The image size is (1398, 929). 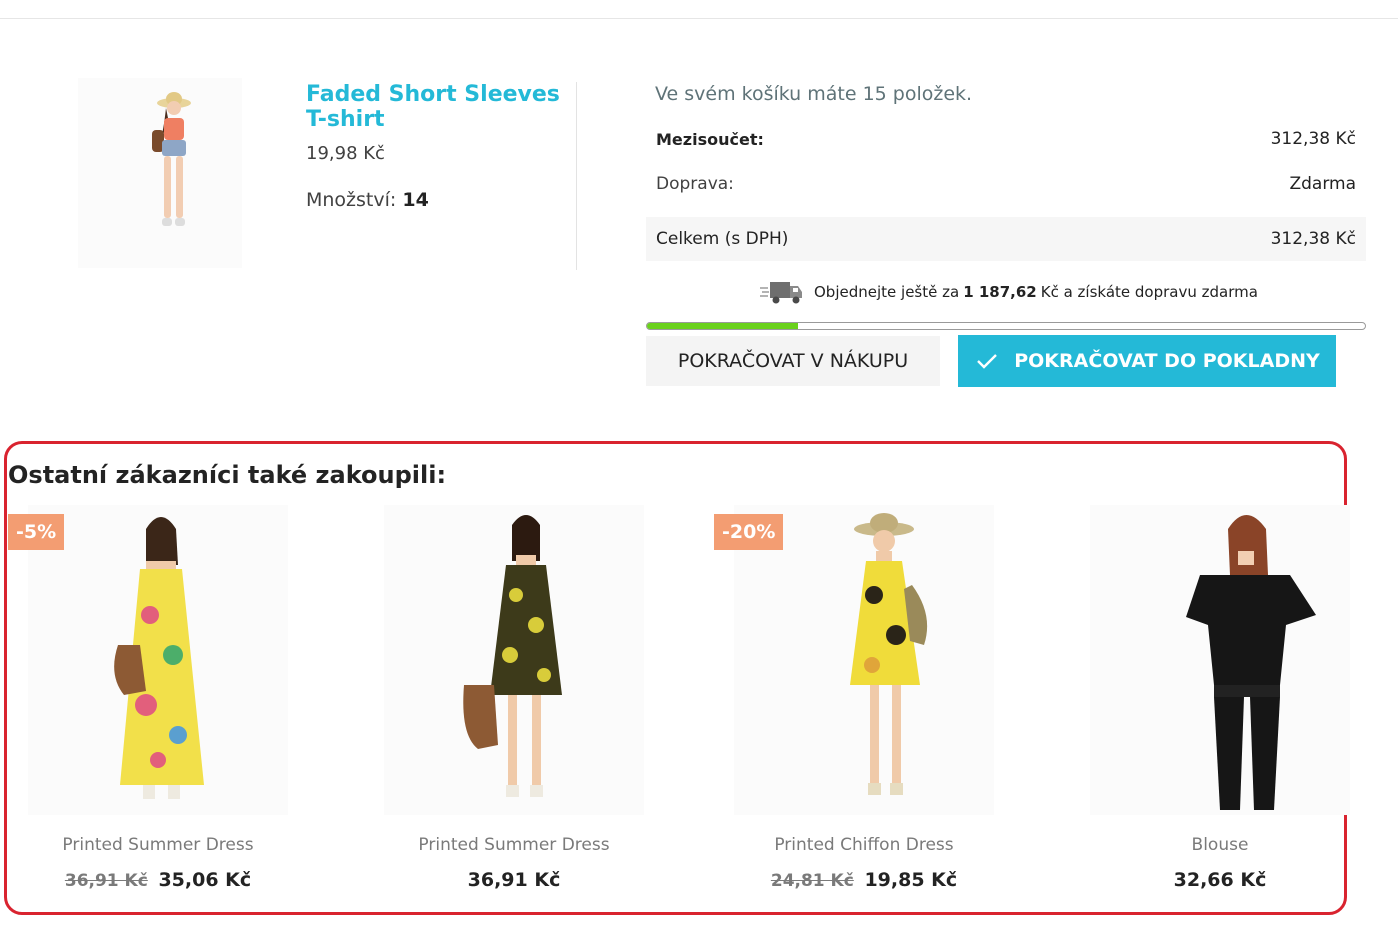 What do you see at coordinates (1313, 139) in the screenshot?
I see `subtotal-value: 312,38 Kč` at bounding box center [1313, 139].